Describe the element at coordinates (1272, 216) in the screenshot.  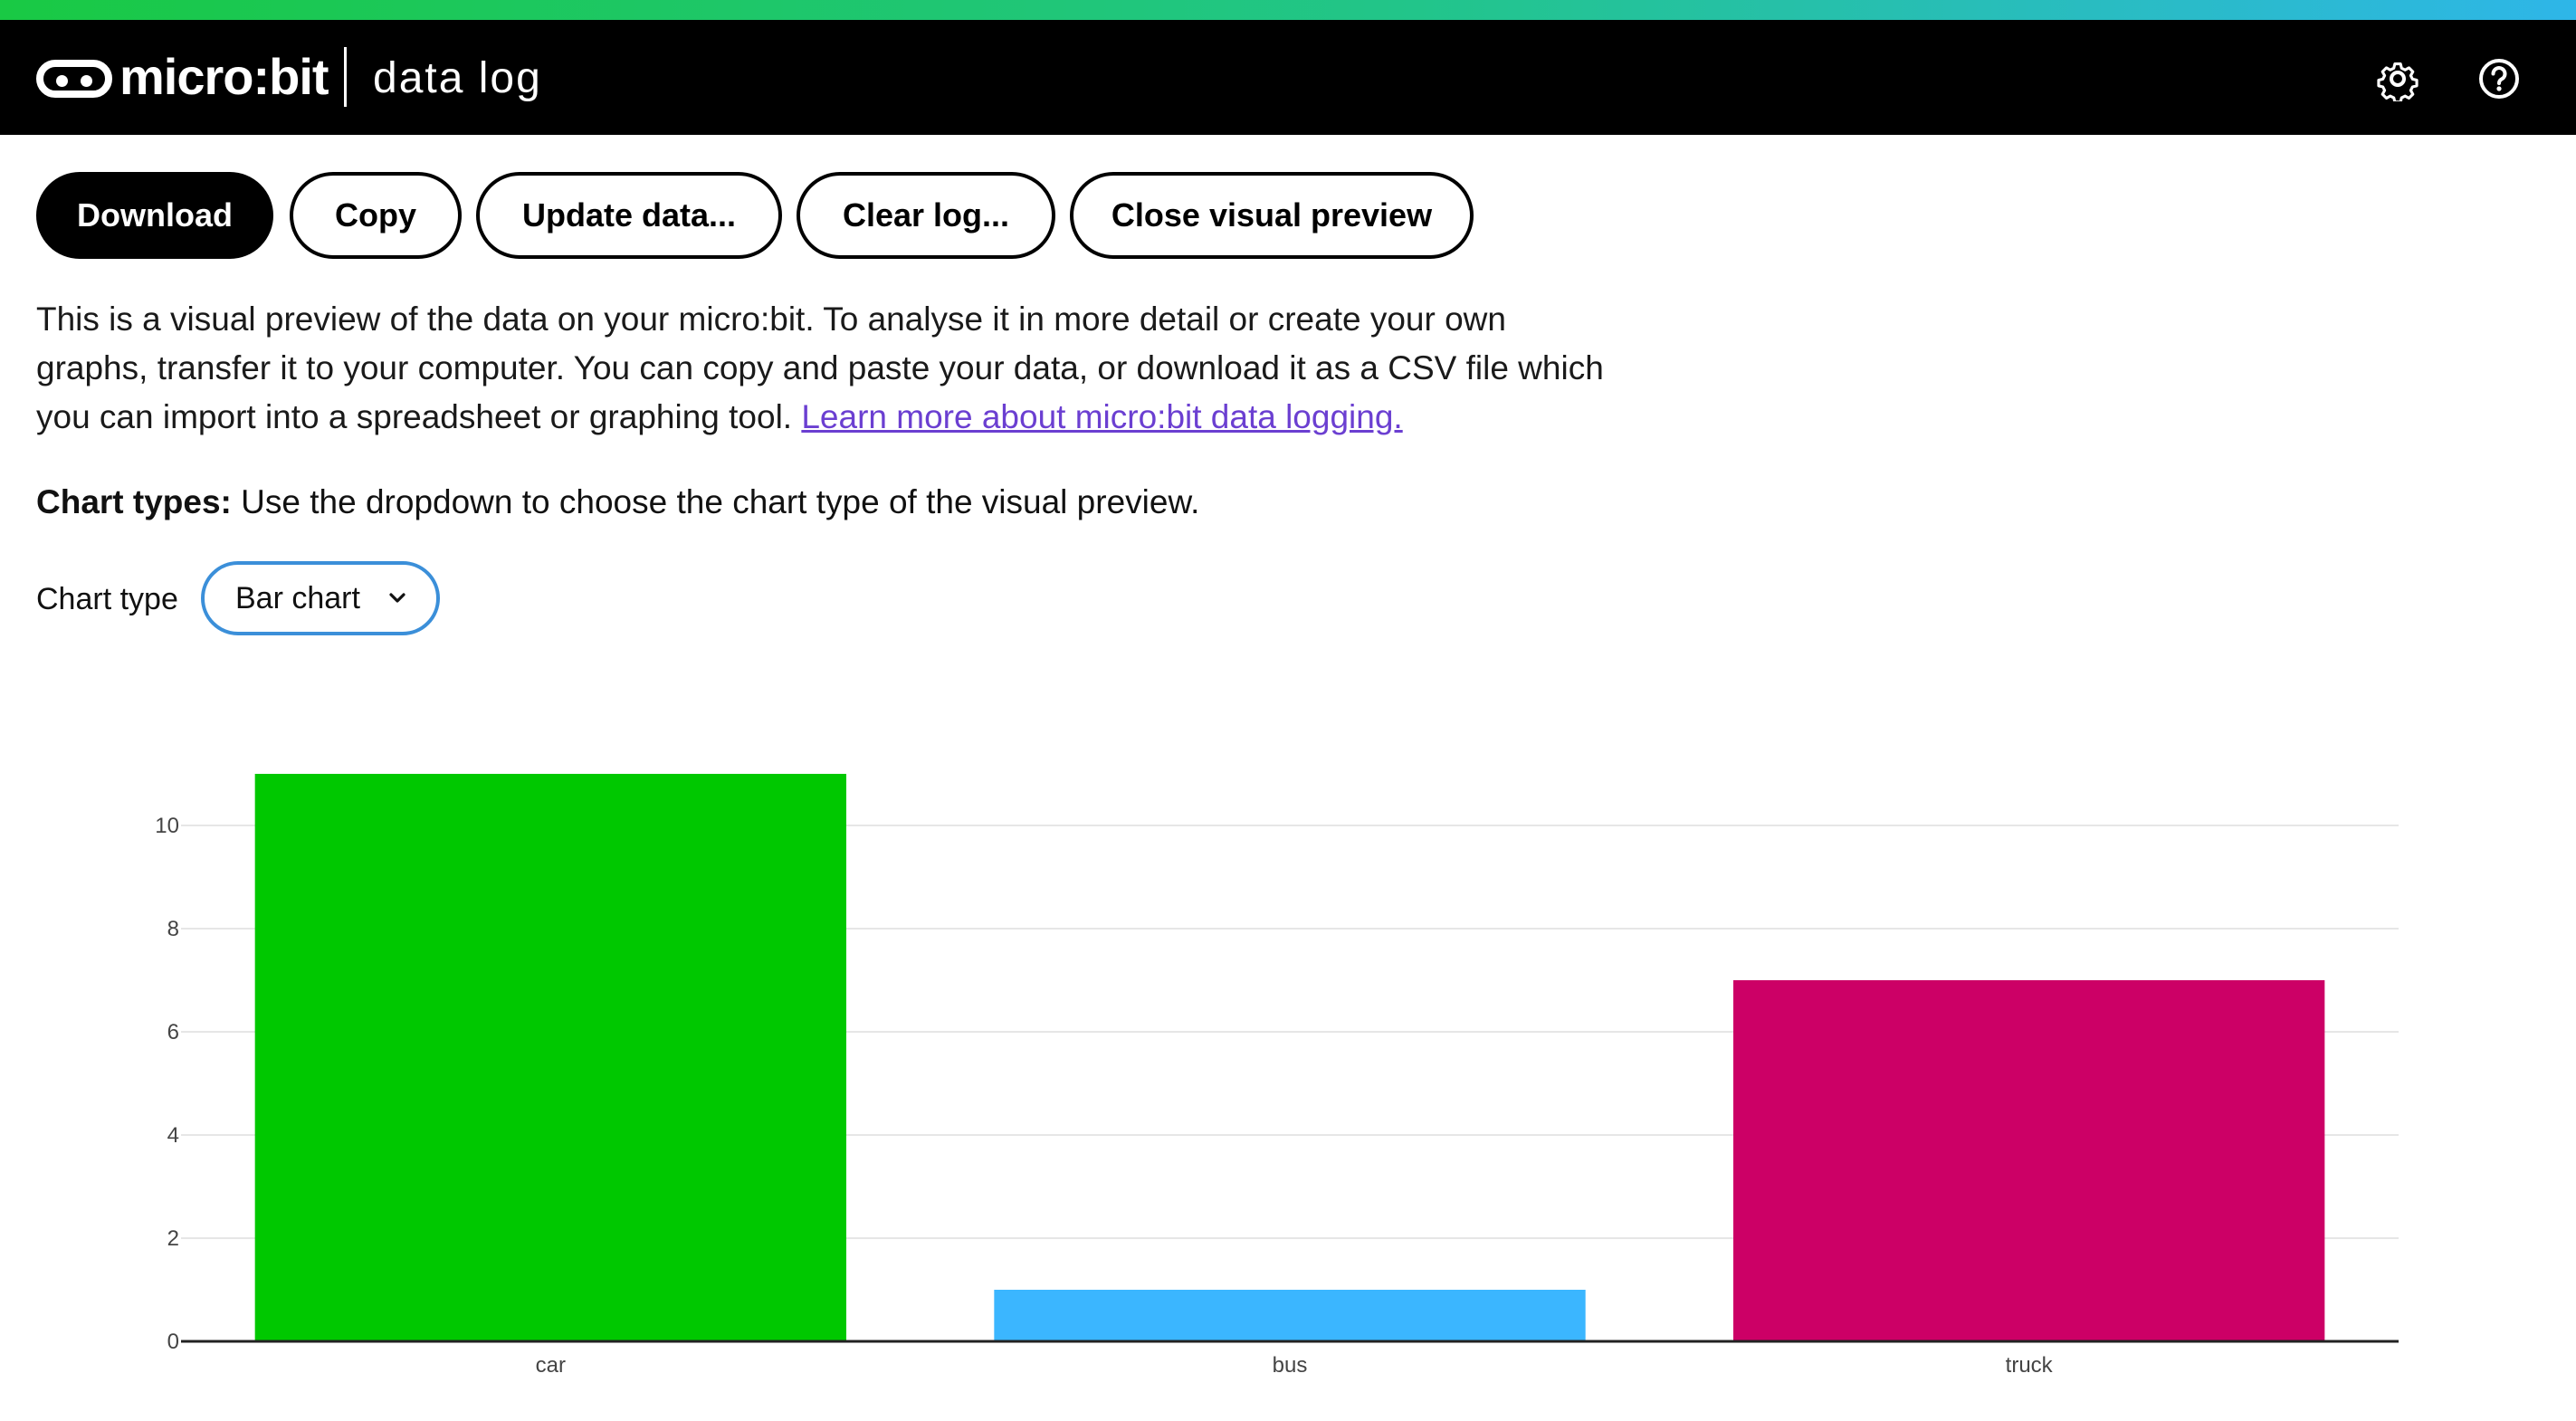
I see `close-visual-preview-button: Close visual preview` at that location.